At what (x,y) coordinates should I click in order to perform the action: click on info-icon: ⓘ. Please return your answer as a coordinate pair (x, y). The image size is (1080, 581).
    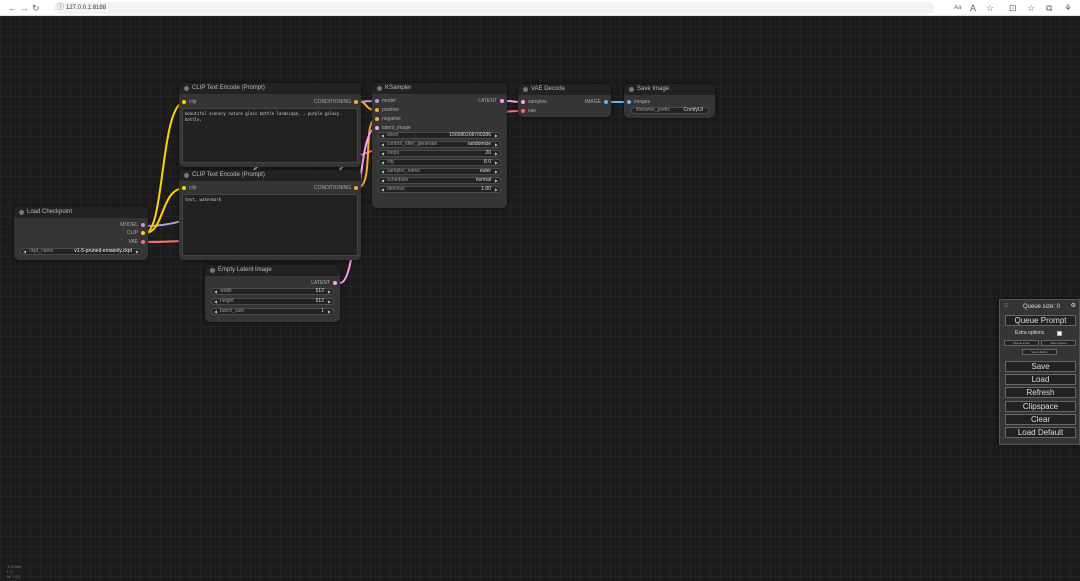
    Looking at the image, I should click on (60, 7).